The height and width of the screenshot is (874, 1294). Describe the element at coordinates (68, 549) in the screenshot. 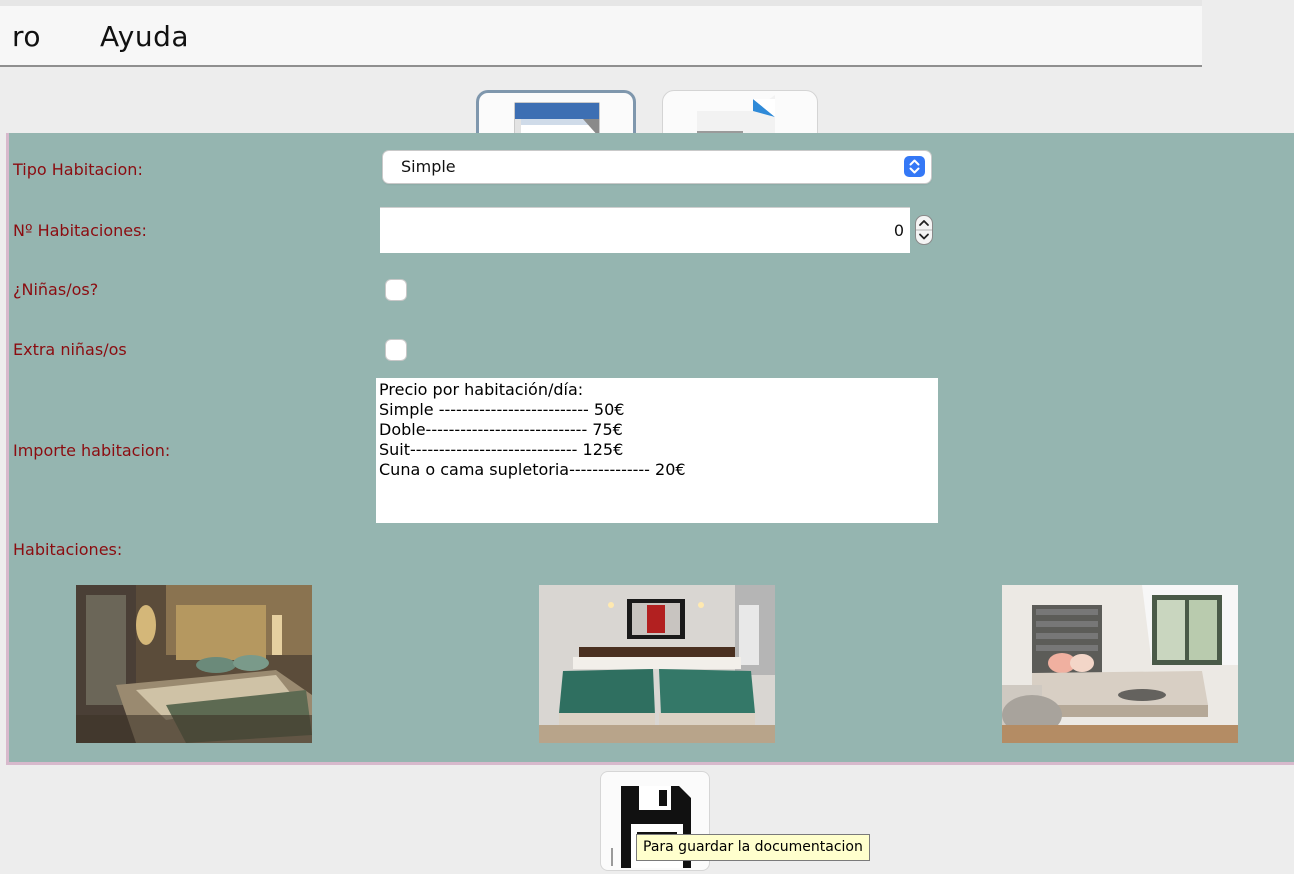

I see `habitaciones-label: Habitaciones:` at that location.